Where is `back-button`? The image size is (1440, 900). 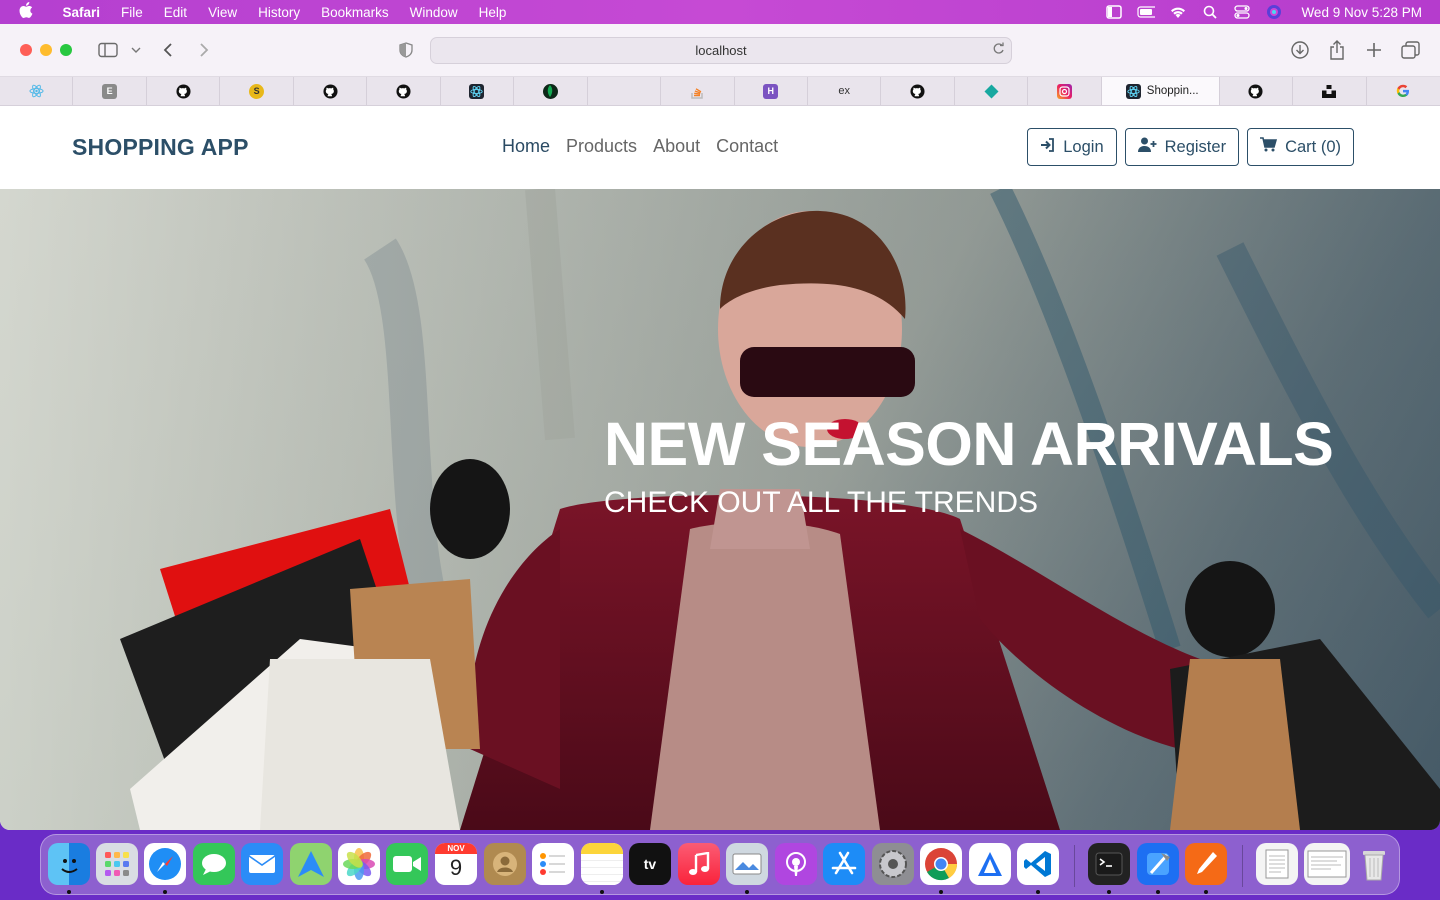
back-button is located at coordinates (168, 50).